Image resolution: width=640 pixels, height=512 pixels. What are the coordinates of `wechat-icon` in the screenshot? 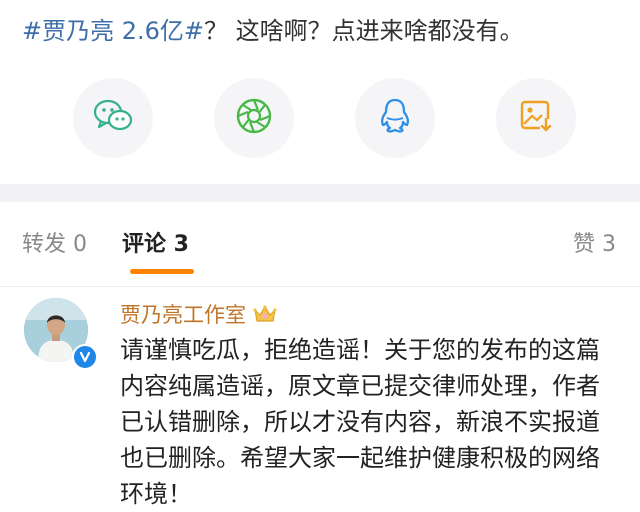 It's located at (113, 118).